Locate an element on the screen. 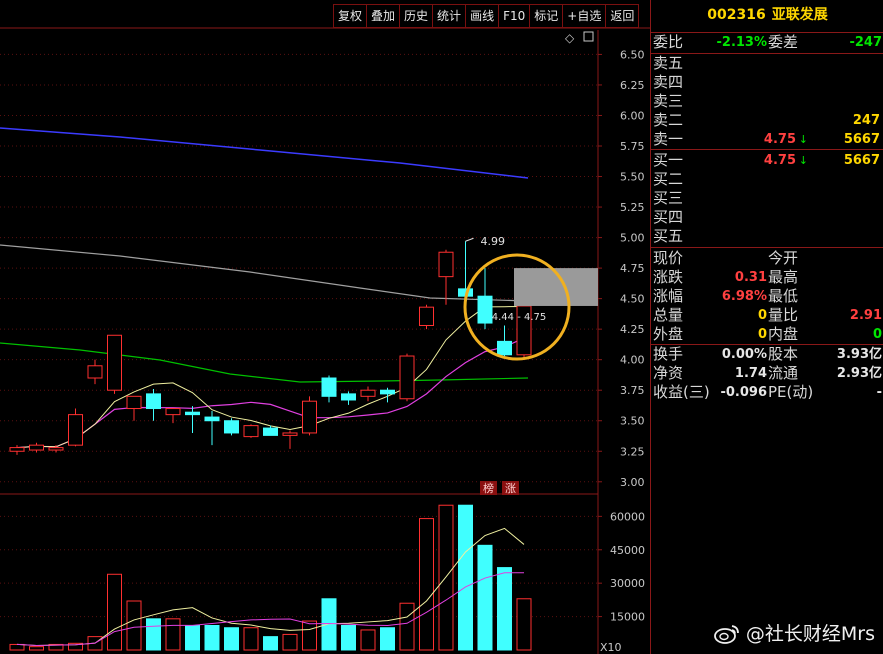  stat-label: 现价 is located at coordinates (668, 258).